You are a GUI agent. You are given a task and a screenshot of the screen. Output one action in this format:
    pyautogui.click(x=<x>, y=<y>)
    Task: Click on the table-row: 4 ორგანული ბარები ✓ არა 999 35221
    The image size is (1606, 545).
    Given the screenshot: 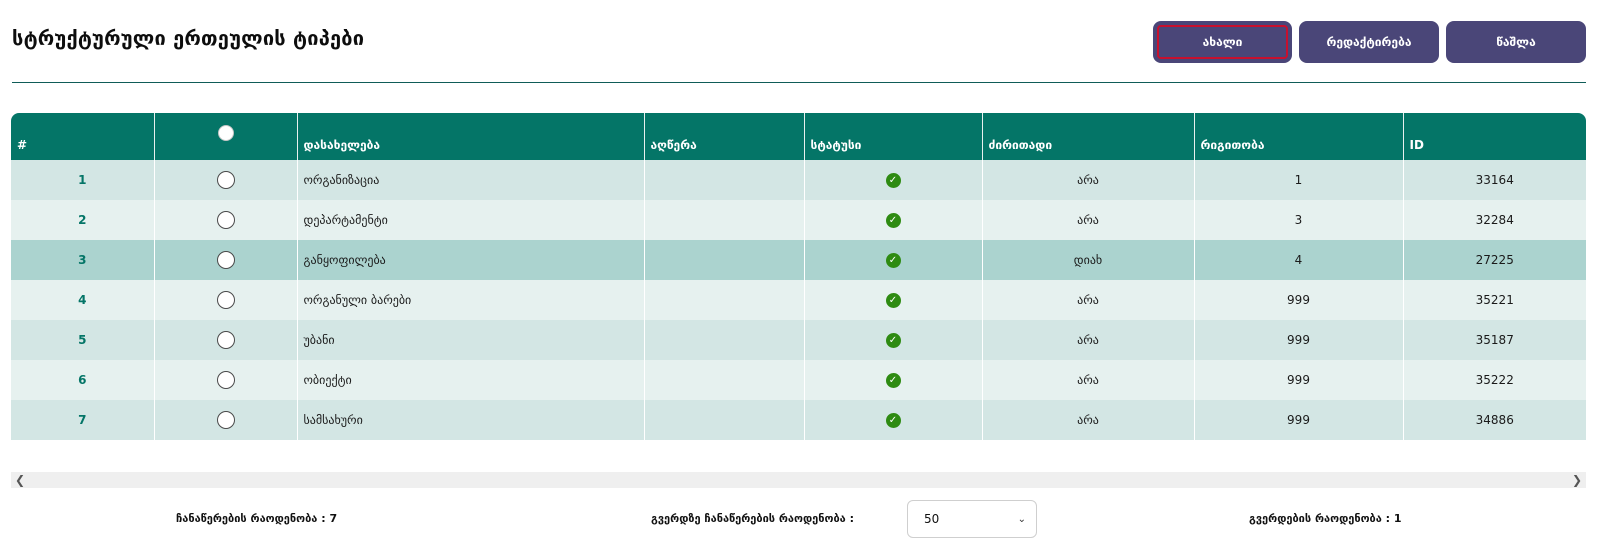 What is the action you would take?
    pyautogui.click(x=798, y=300)
    